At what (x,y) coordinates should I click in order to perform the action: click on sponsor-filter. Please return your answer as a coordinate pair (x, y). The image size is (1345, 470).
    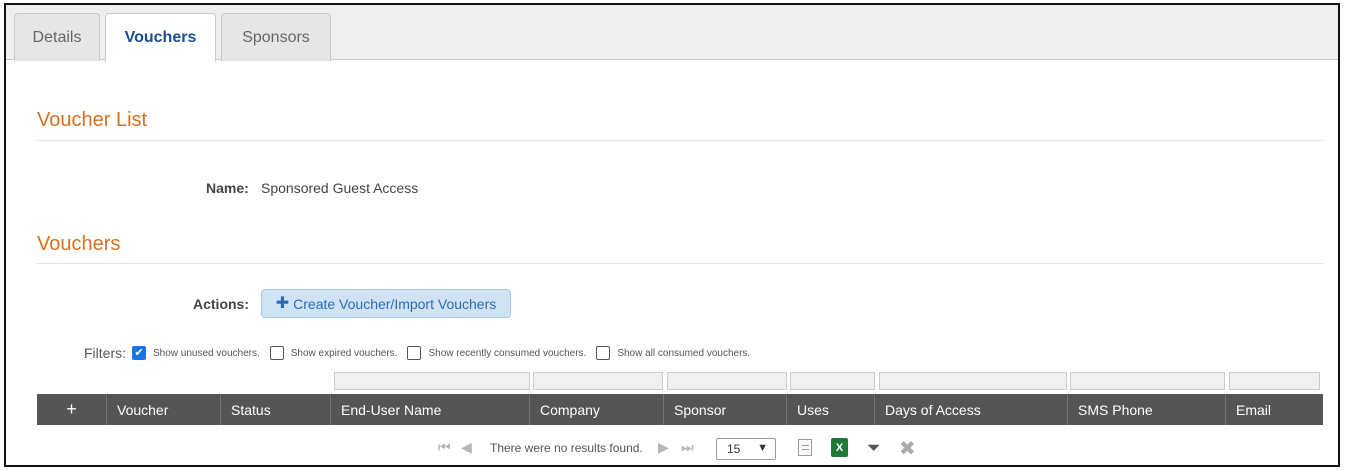
    Looking at the image, I should click on (727, 381).